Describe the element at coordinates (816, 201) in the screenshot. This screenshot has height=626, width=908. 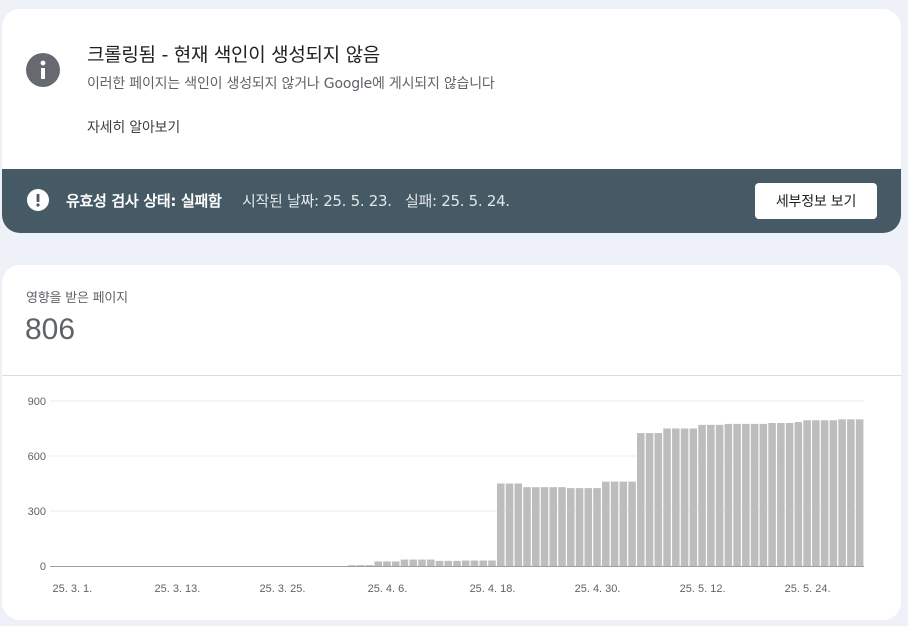
I see `view-details-button: 세부정보 보기` at that location.